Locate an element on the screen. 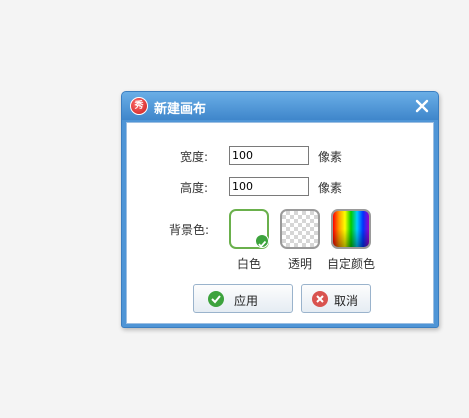 This screenshot has height=418, width=469. cancel-button: 取消 is located at coordinates (336, 298).